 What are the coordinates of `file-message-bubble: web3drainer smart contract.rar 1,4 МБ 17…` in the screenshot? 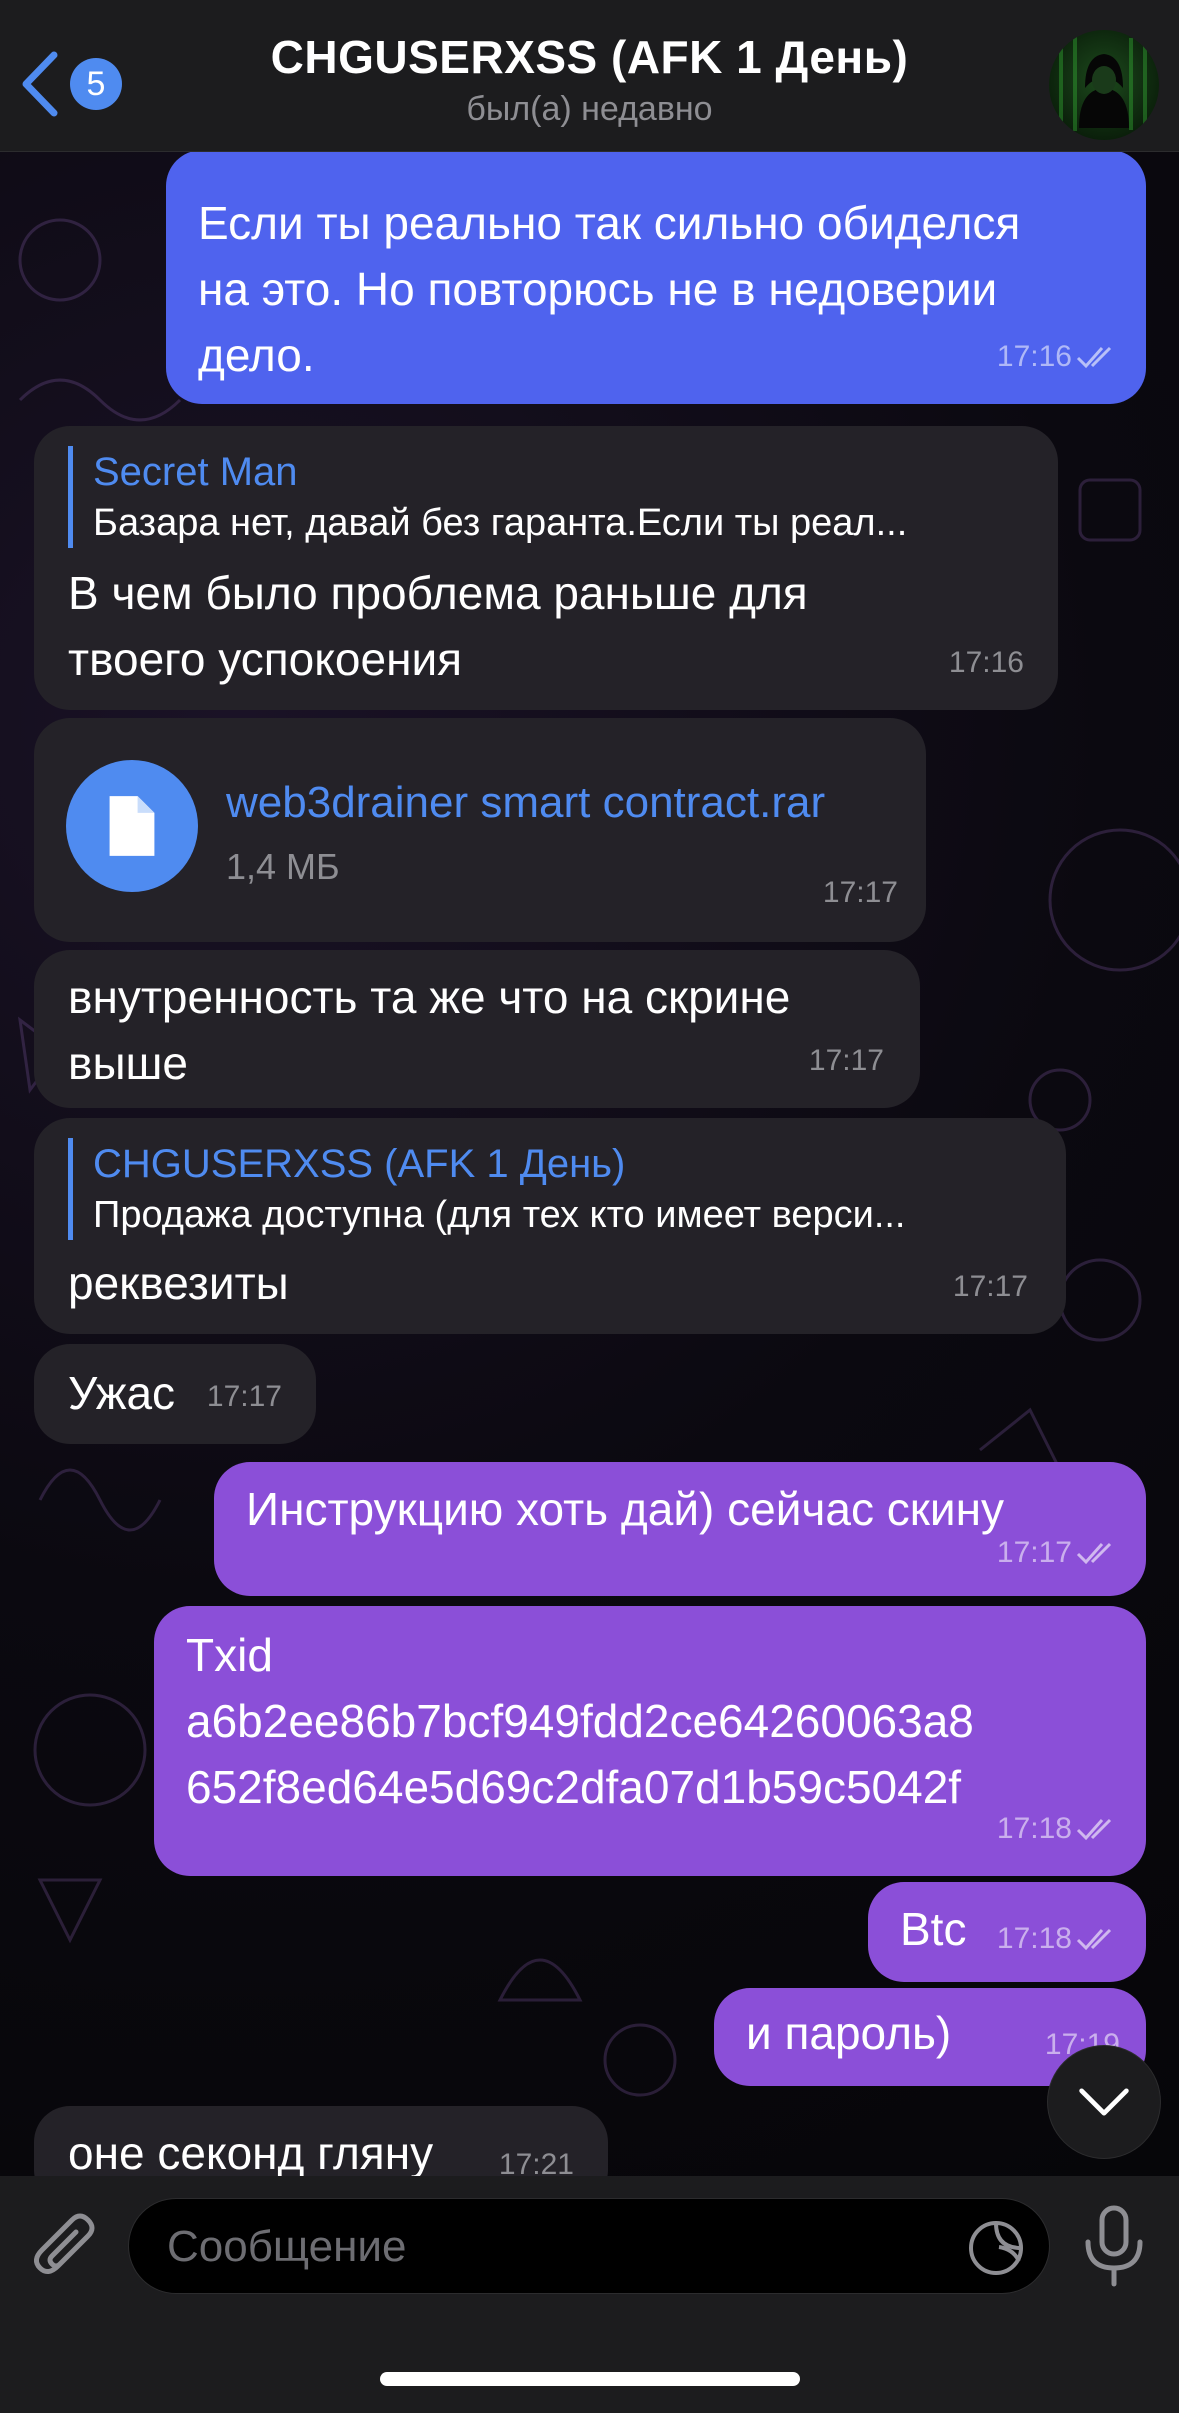 It's located at (480, 830).